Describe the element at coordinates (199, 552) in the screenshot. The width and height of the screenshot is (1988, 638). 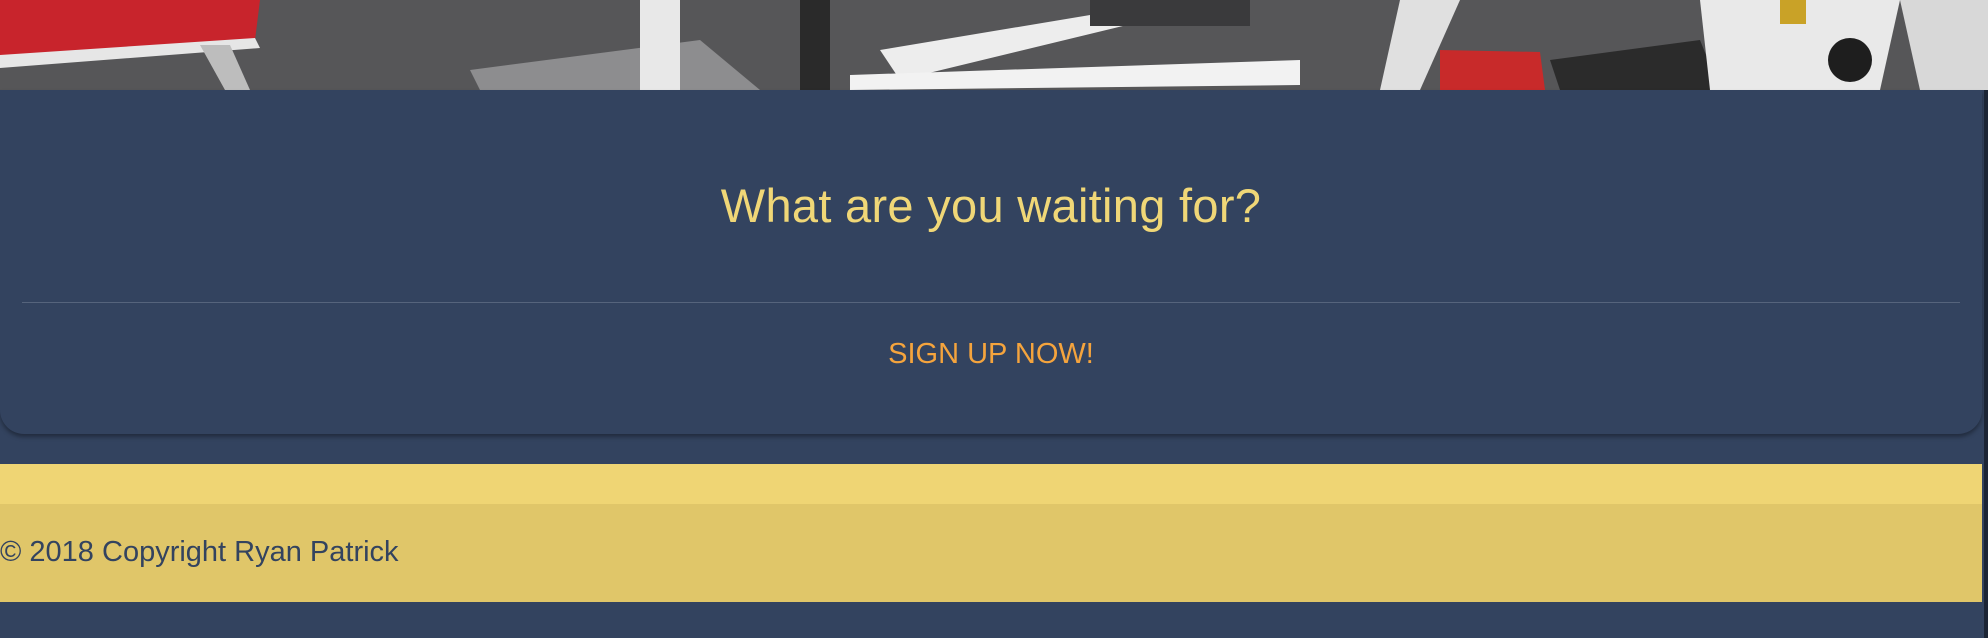
I see `copyright-text: © 2018 Copyright Ryan Patrick` at that location.